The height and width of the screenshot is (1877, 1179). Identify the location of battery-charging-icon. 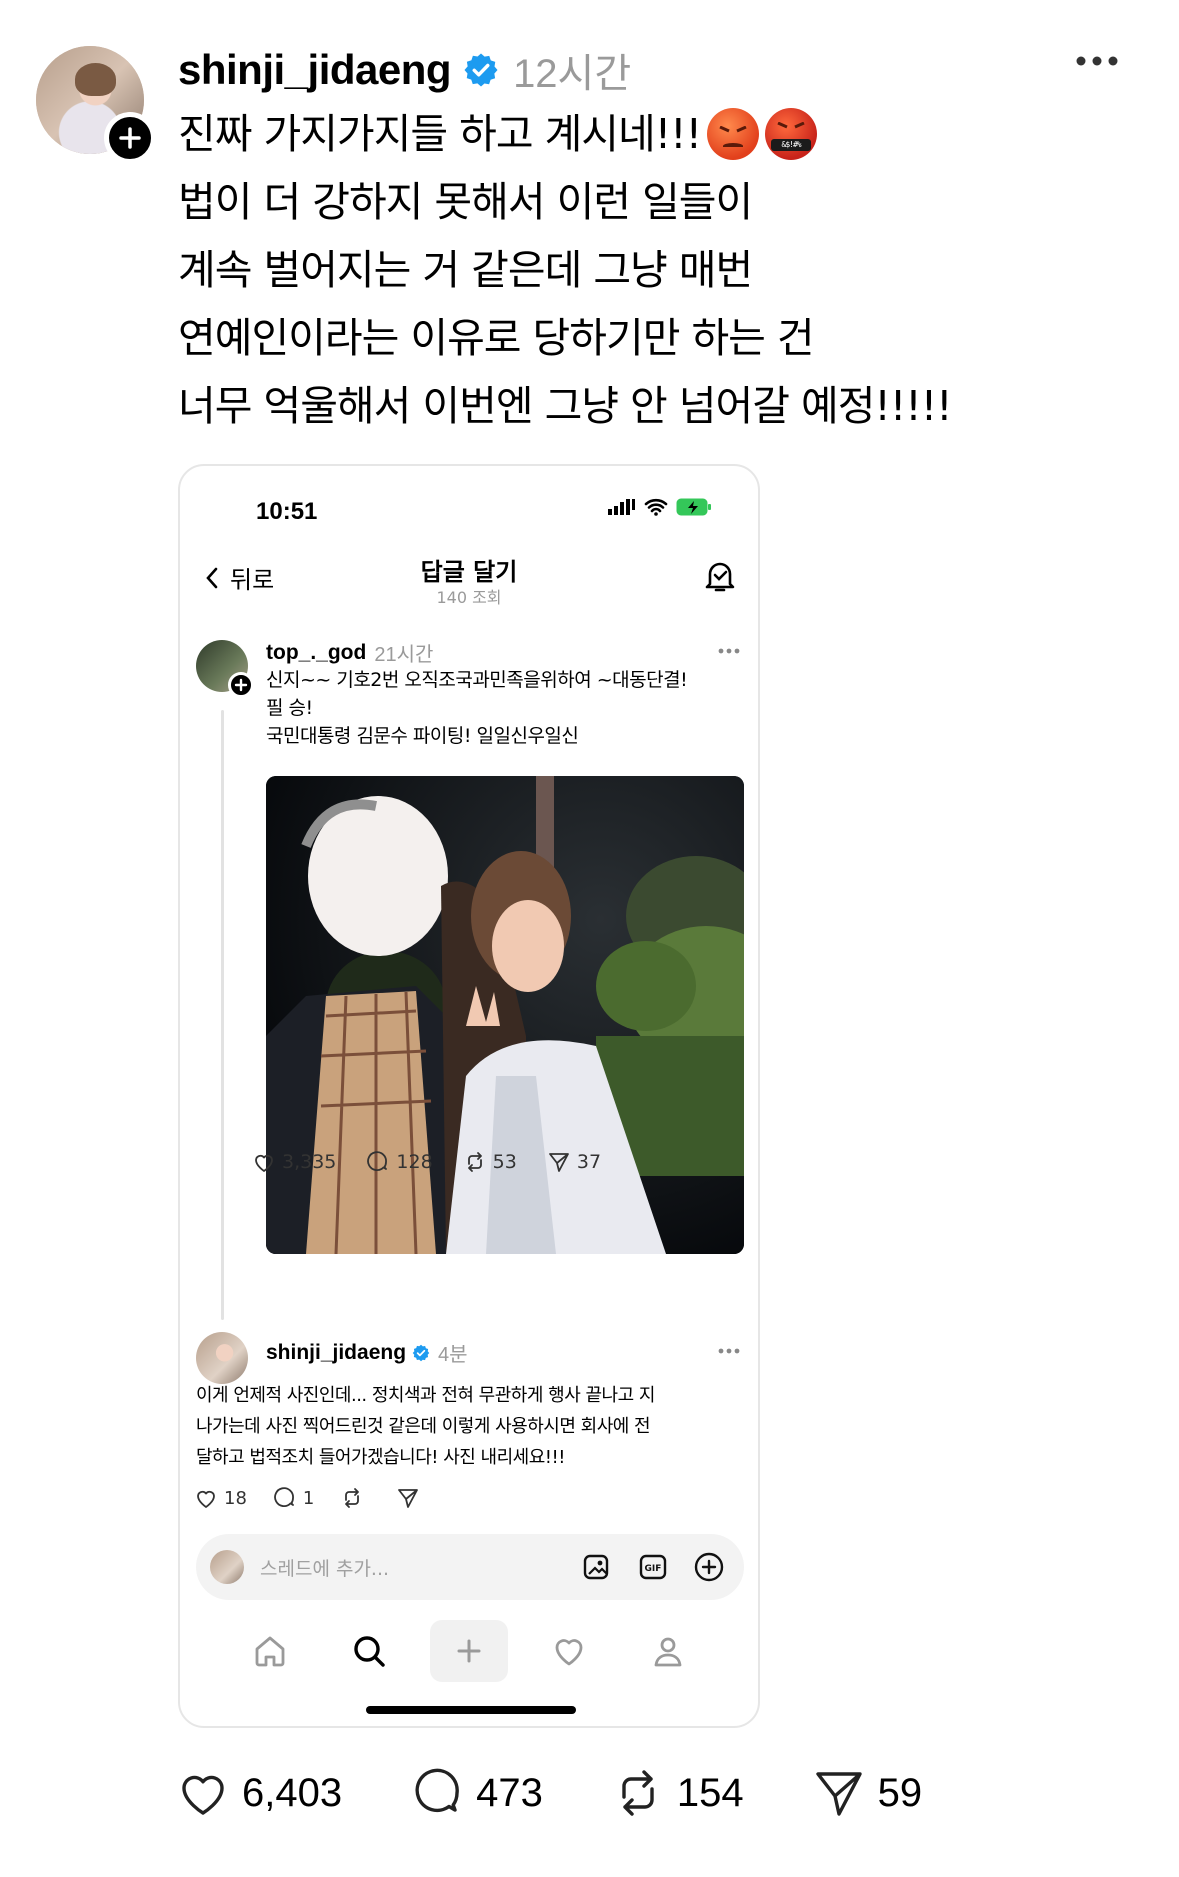
(693, 507).